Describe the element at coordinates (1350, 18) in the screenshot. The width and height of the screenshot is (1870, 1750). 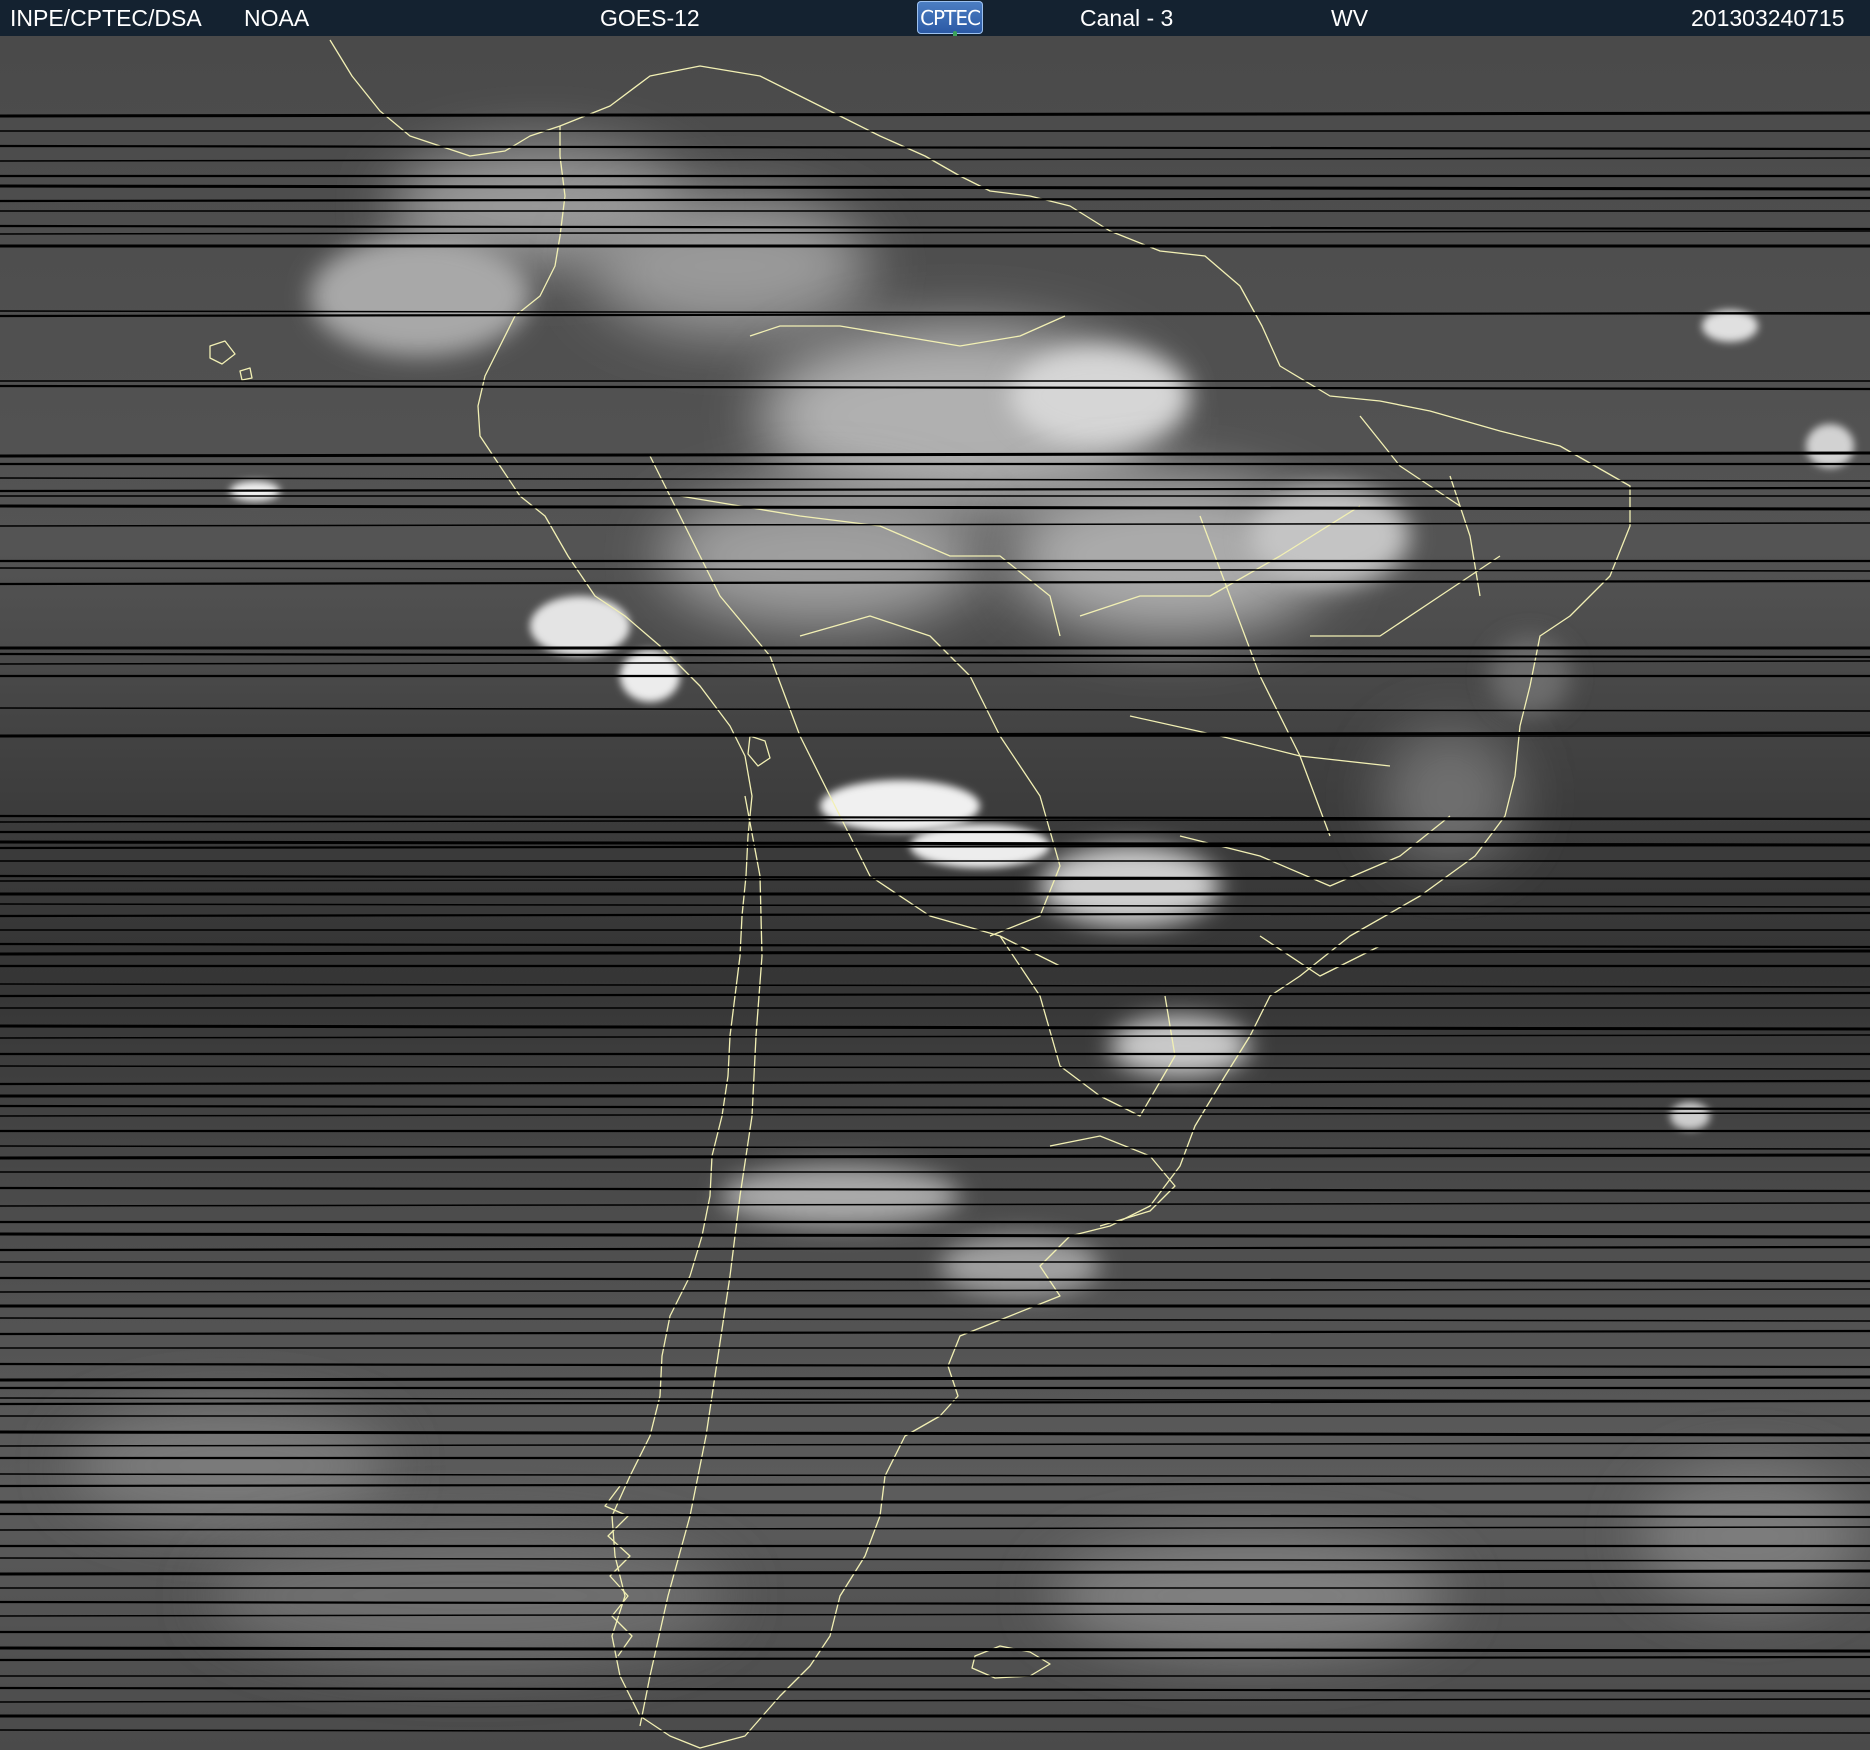
I see `band-label: WV` at that location.